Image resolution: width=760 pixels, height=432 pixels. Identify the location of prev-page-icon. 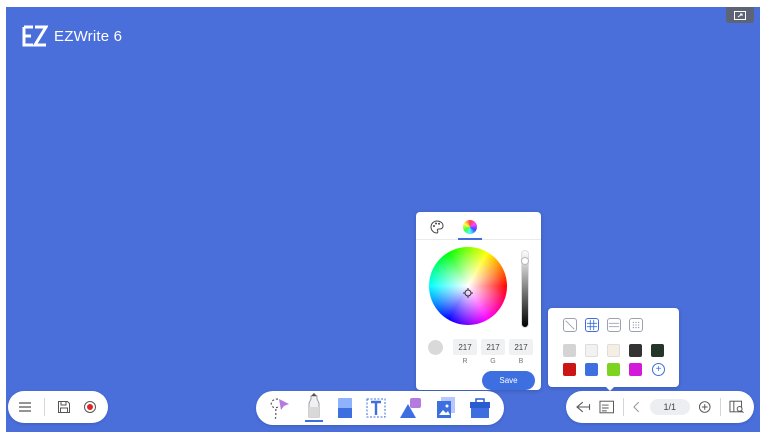
(637, 407).